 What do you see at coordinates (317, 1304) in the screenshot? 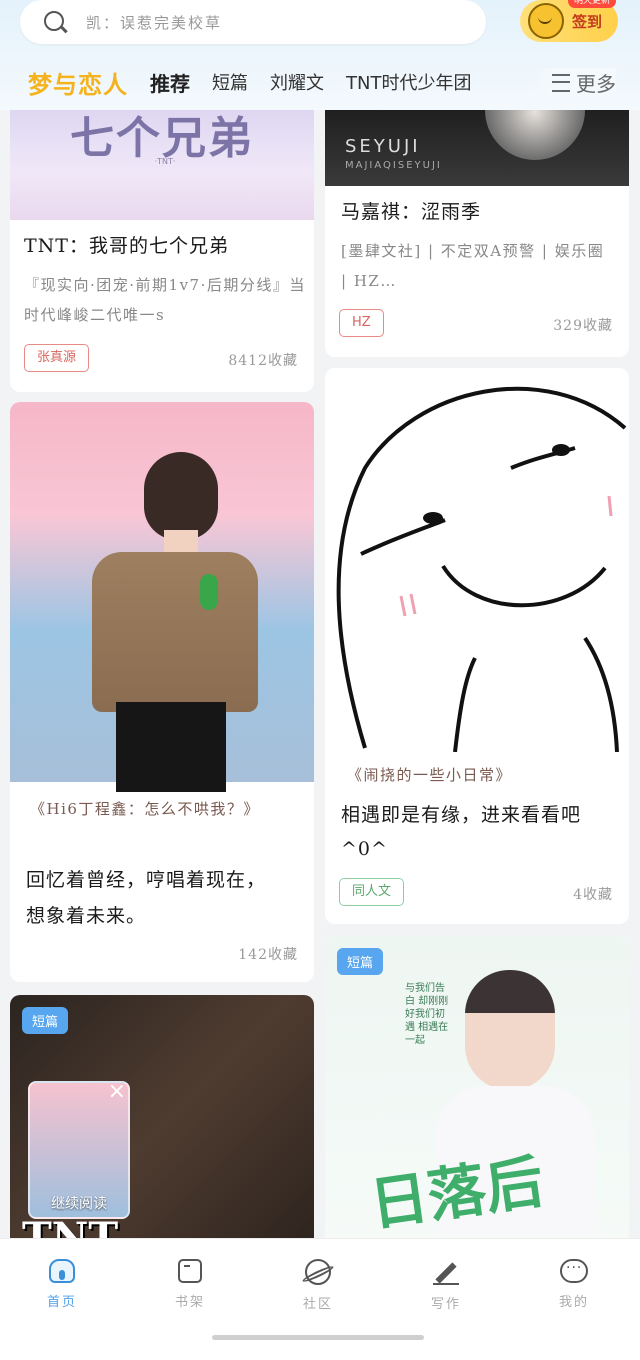
I see `tab-community-label: 社区` at bounding box center [317, 1304].